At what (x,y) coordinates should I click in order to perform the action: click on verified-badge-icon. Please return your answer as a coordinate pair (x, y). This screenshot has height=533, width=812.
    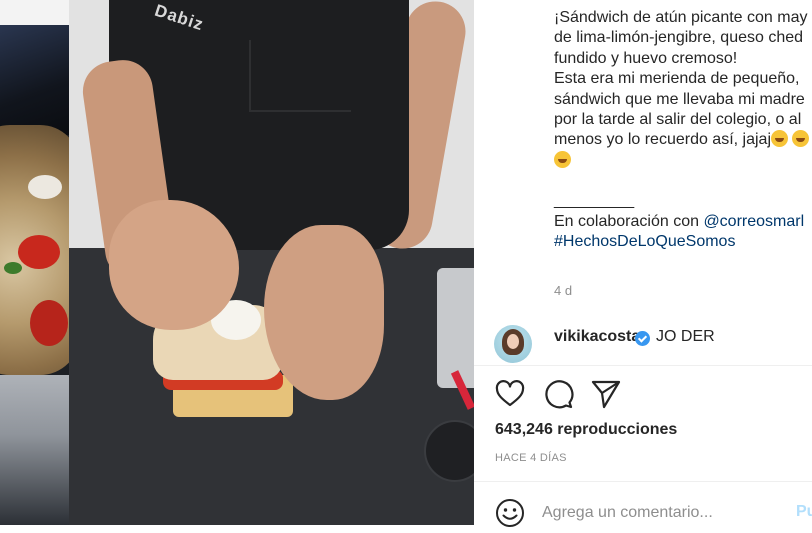
    Looking at the image, I should click on (642, 338).